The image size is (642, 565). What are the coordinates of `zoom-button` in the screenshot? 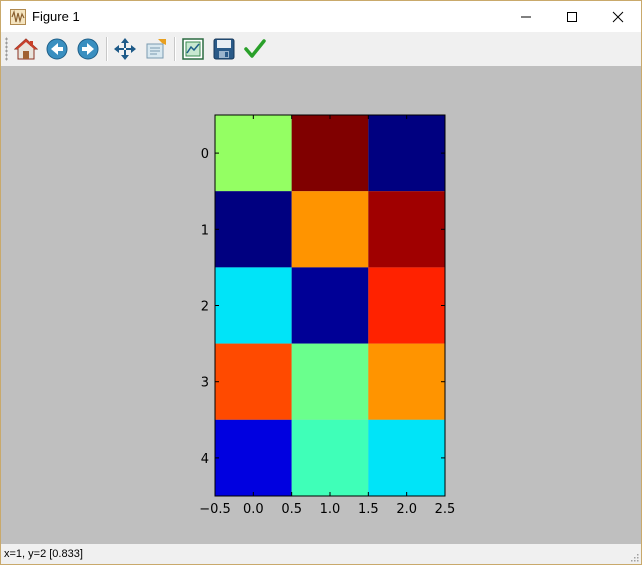 It's located at (156, 49).